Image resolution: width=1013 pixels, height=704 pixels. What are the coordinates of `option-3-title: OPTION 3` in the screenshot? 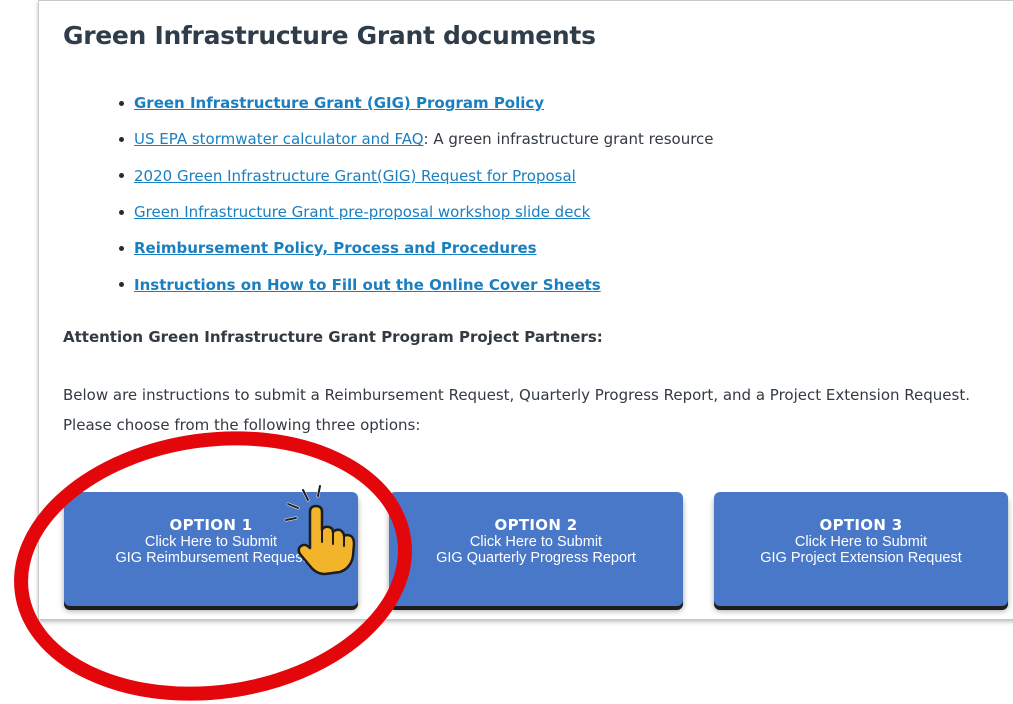 It's located at (861, 525).